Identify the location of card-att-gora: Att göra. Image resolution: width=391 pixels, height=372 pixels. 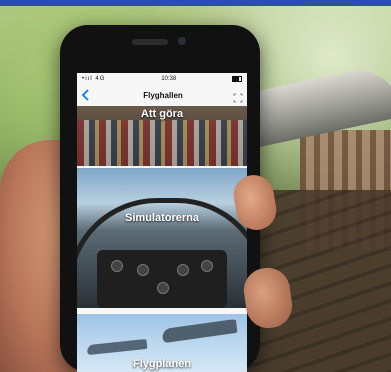
(162, 136).